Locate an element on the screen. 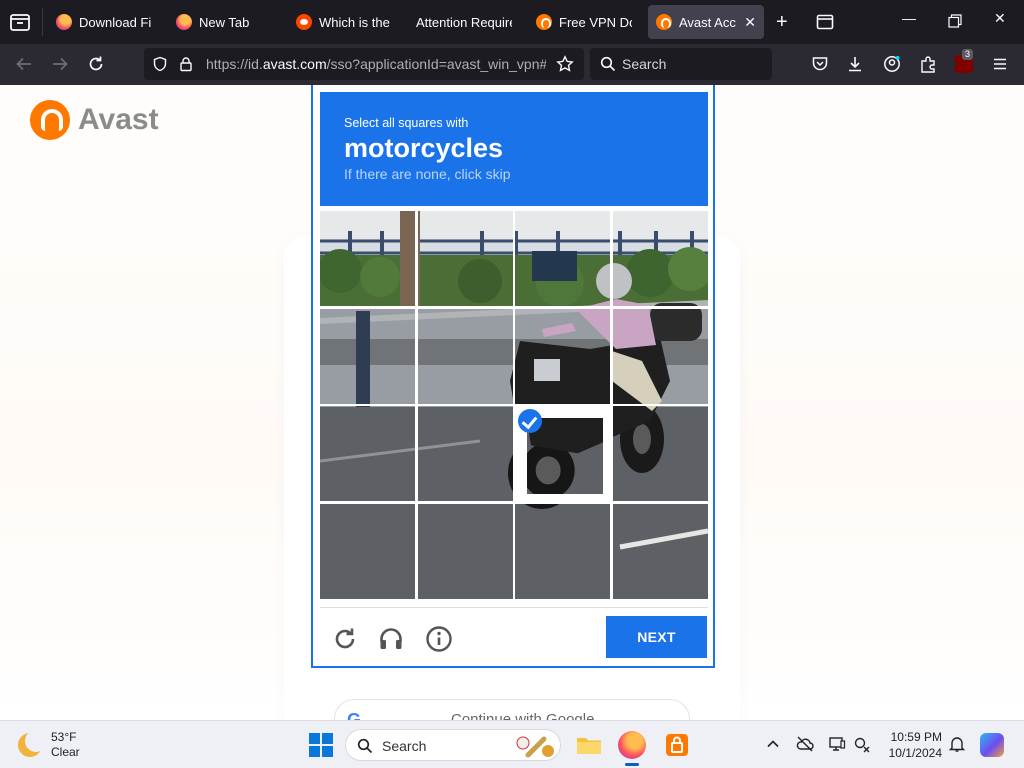  tab-free-vpn: Free VPN Down is located at coordinates (584, 22).